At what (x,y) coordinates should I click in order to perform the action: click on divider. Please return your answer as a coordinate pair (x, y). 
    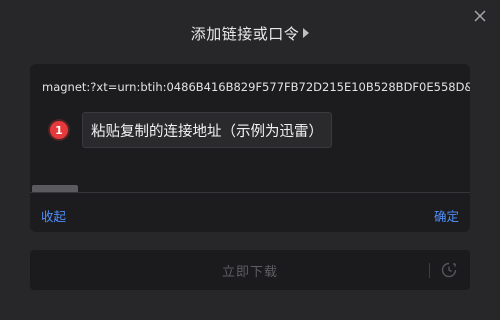
    Looking at the image, I should click on (250, 192).